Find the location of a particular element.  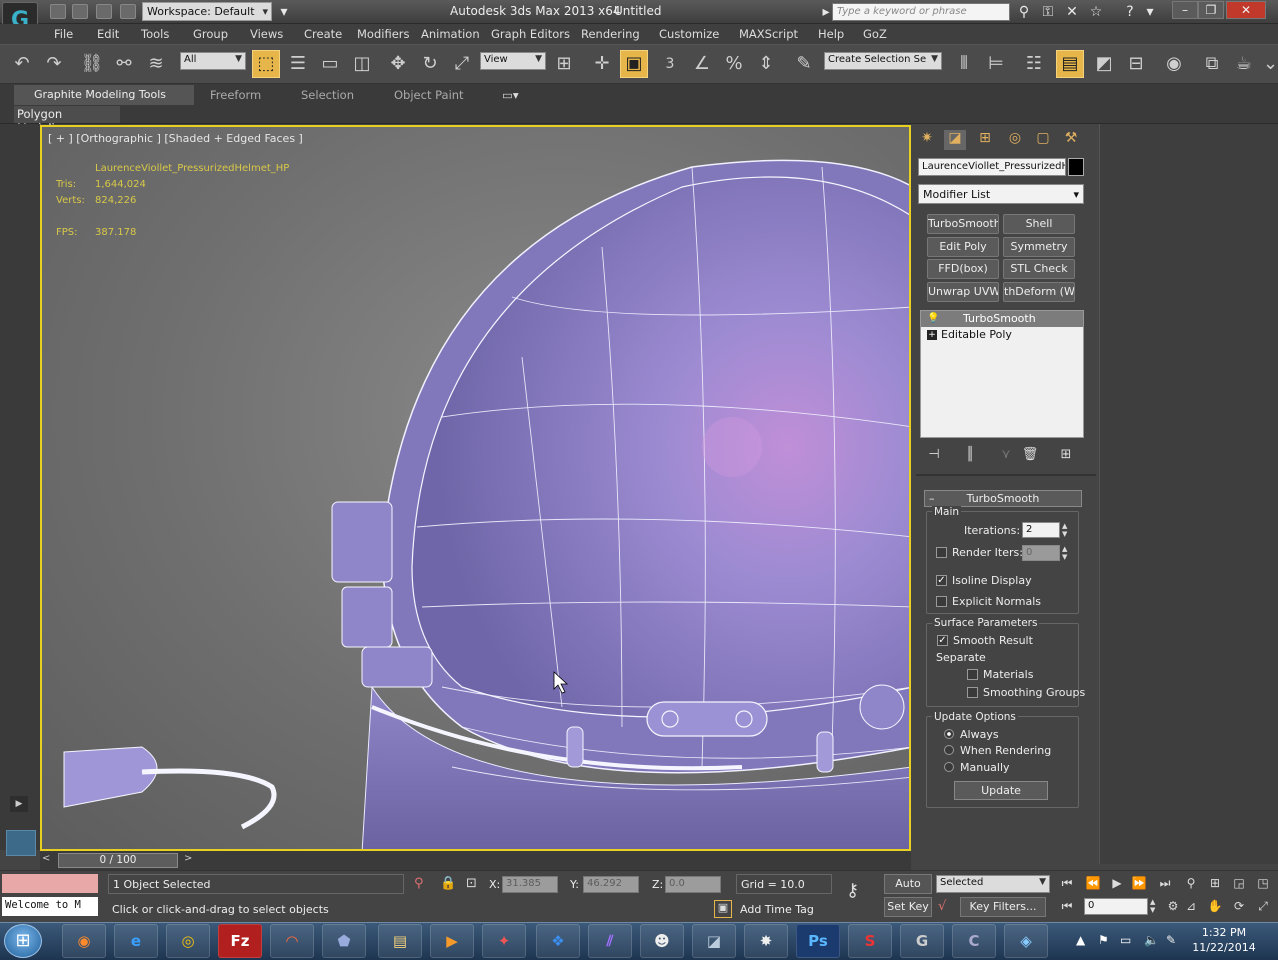

app18-icon: C is located at coordinates (974, 941).